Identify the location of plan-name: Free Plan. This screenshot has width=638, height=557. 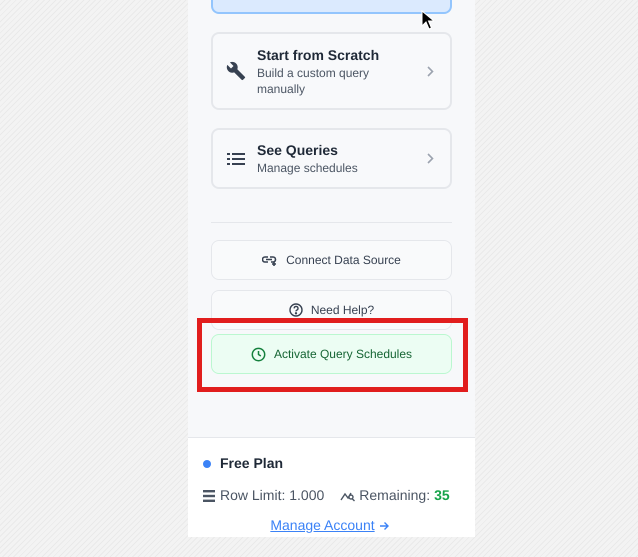
(252, 463).